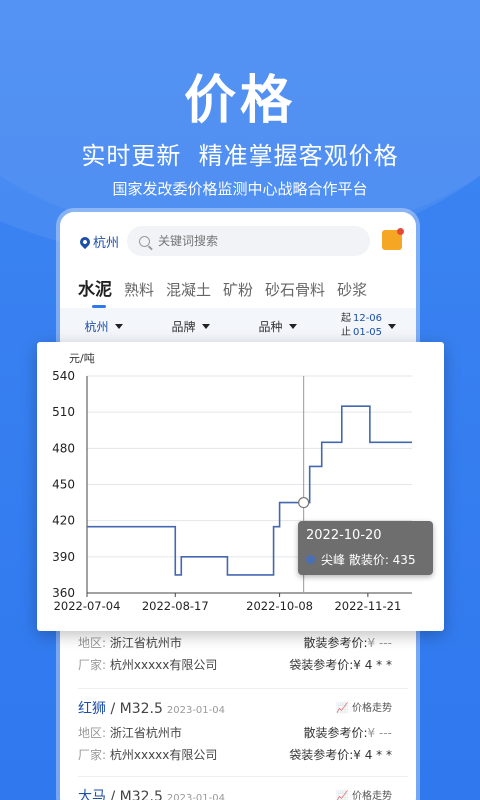 The image size is (480, 800). Describe the element at coordinates (393, 239) in the screenshot. I see `message-icon` at that location.